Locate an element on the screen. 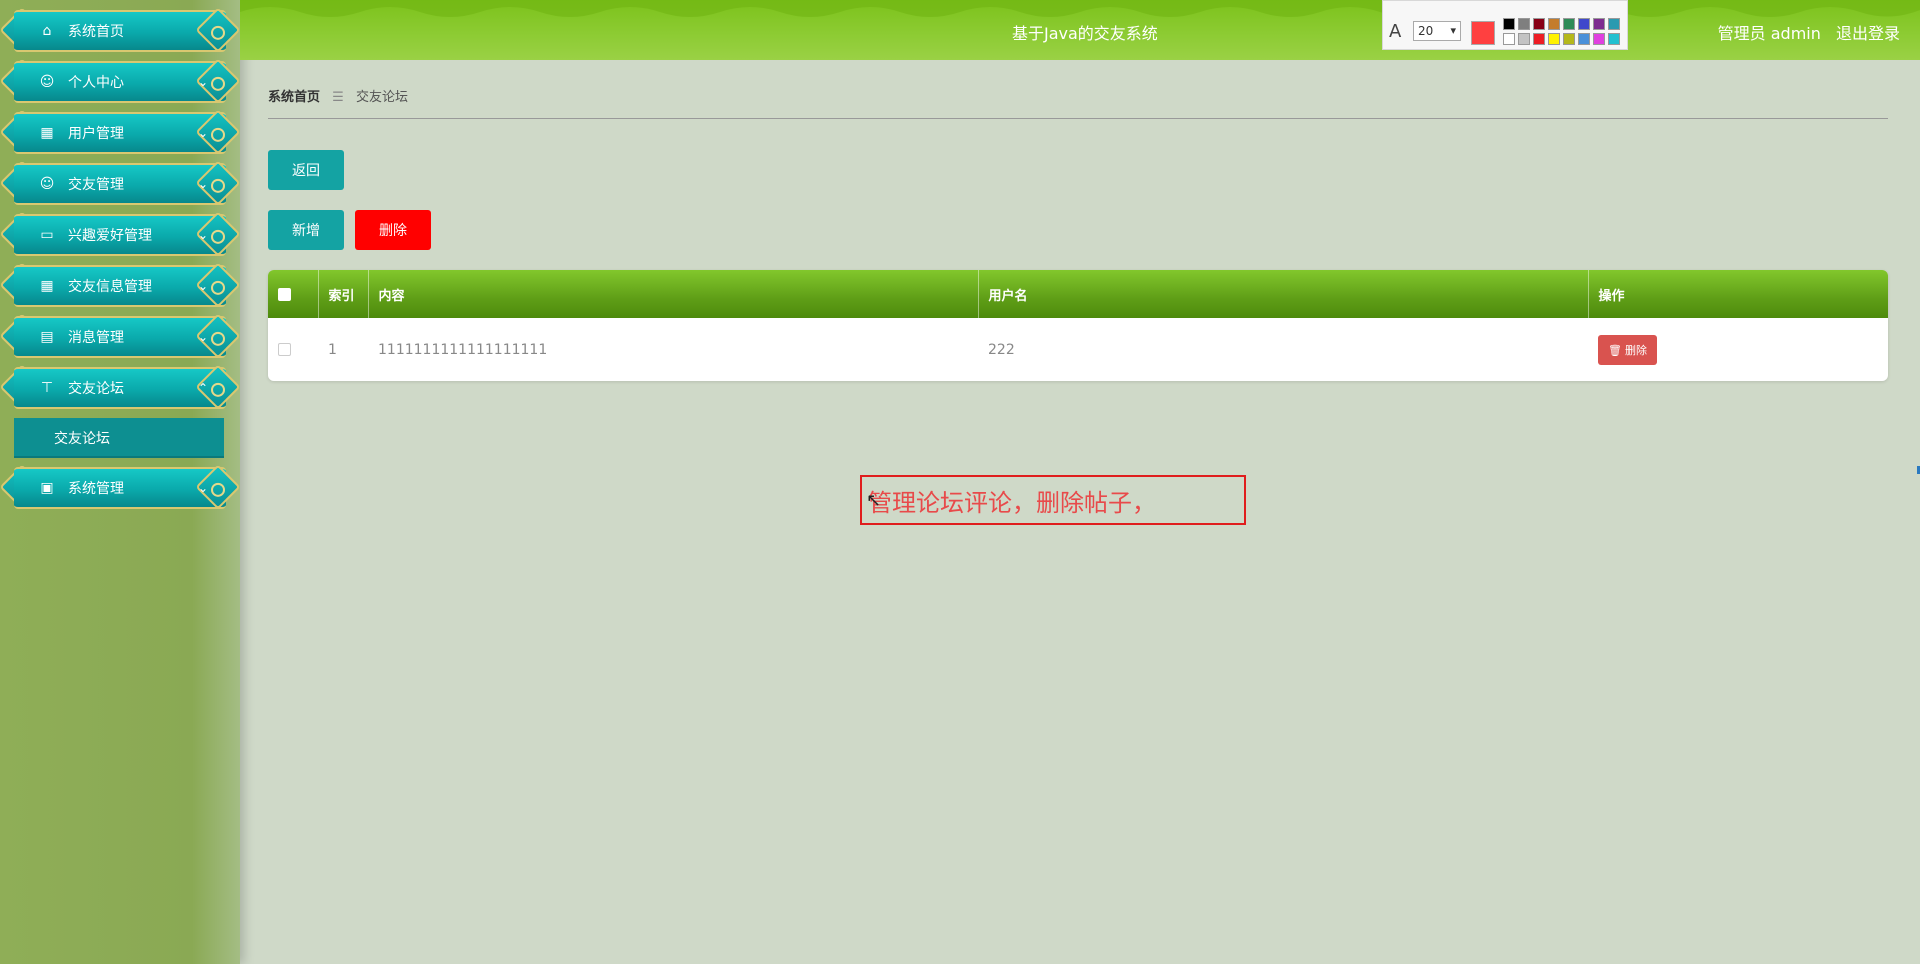 The height and width of the screenshot is (964, 1920). header-index: 索引 is located at coordinates (343, 294).